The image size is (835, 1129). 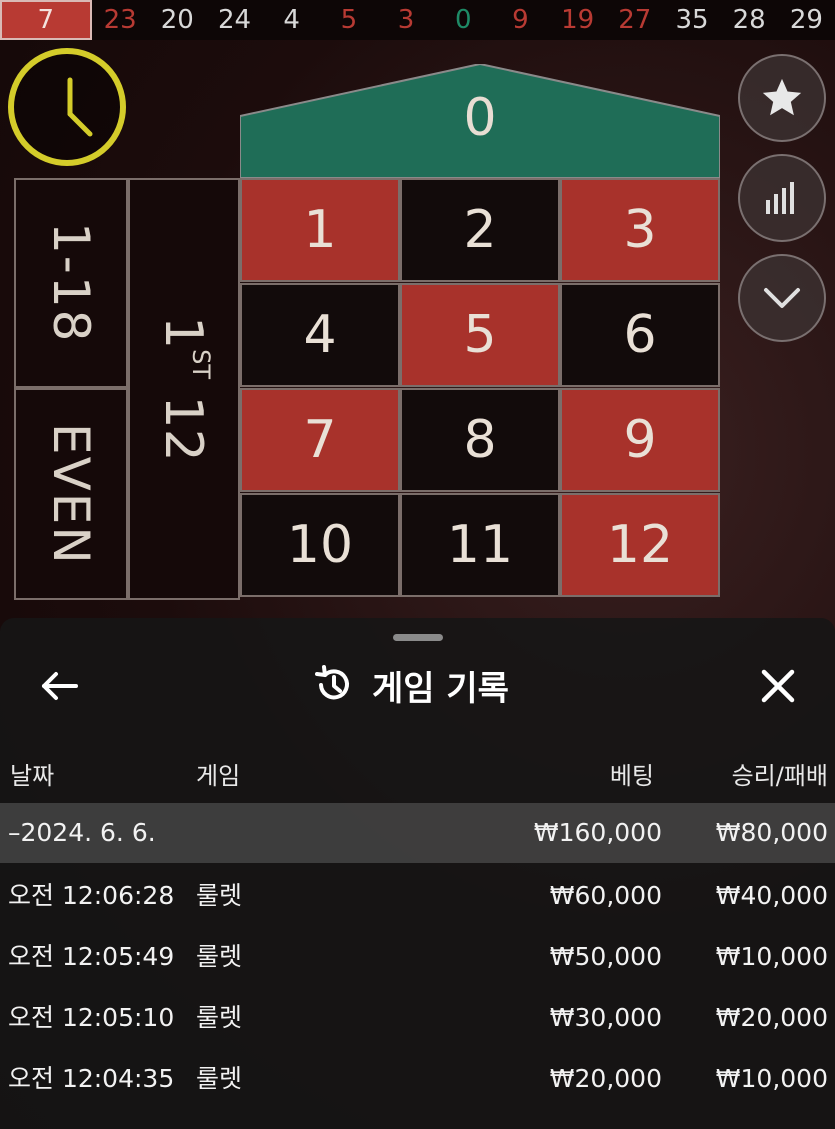 I want to click on even-label: EVEN, so click(x=71, y=494).